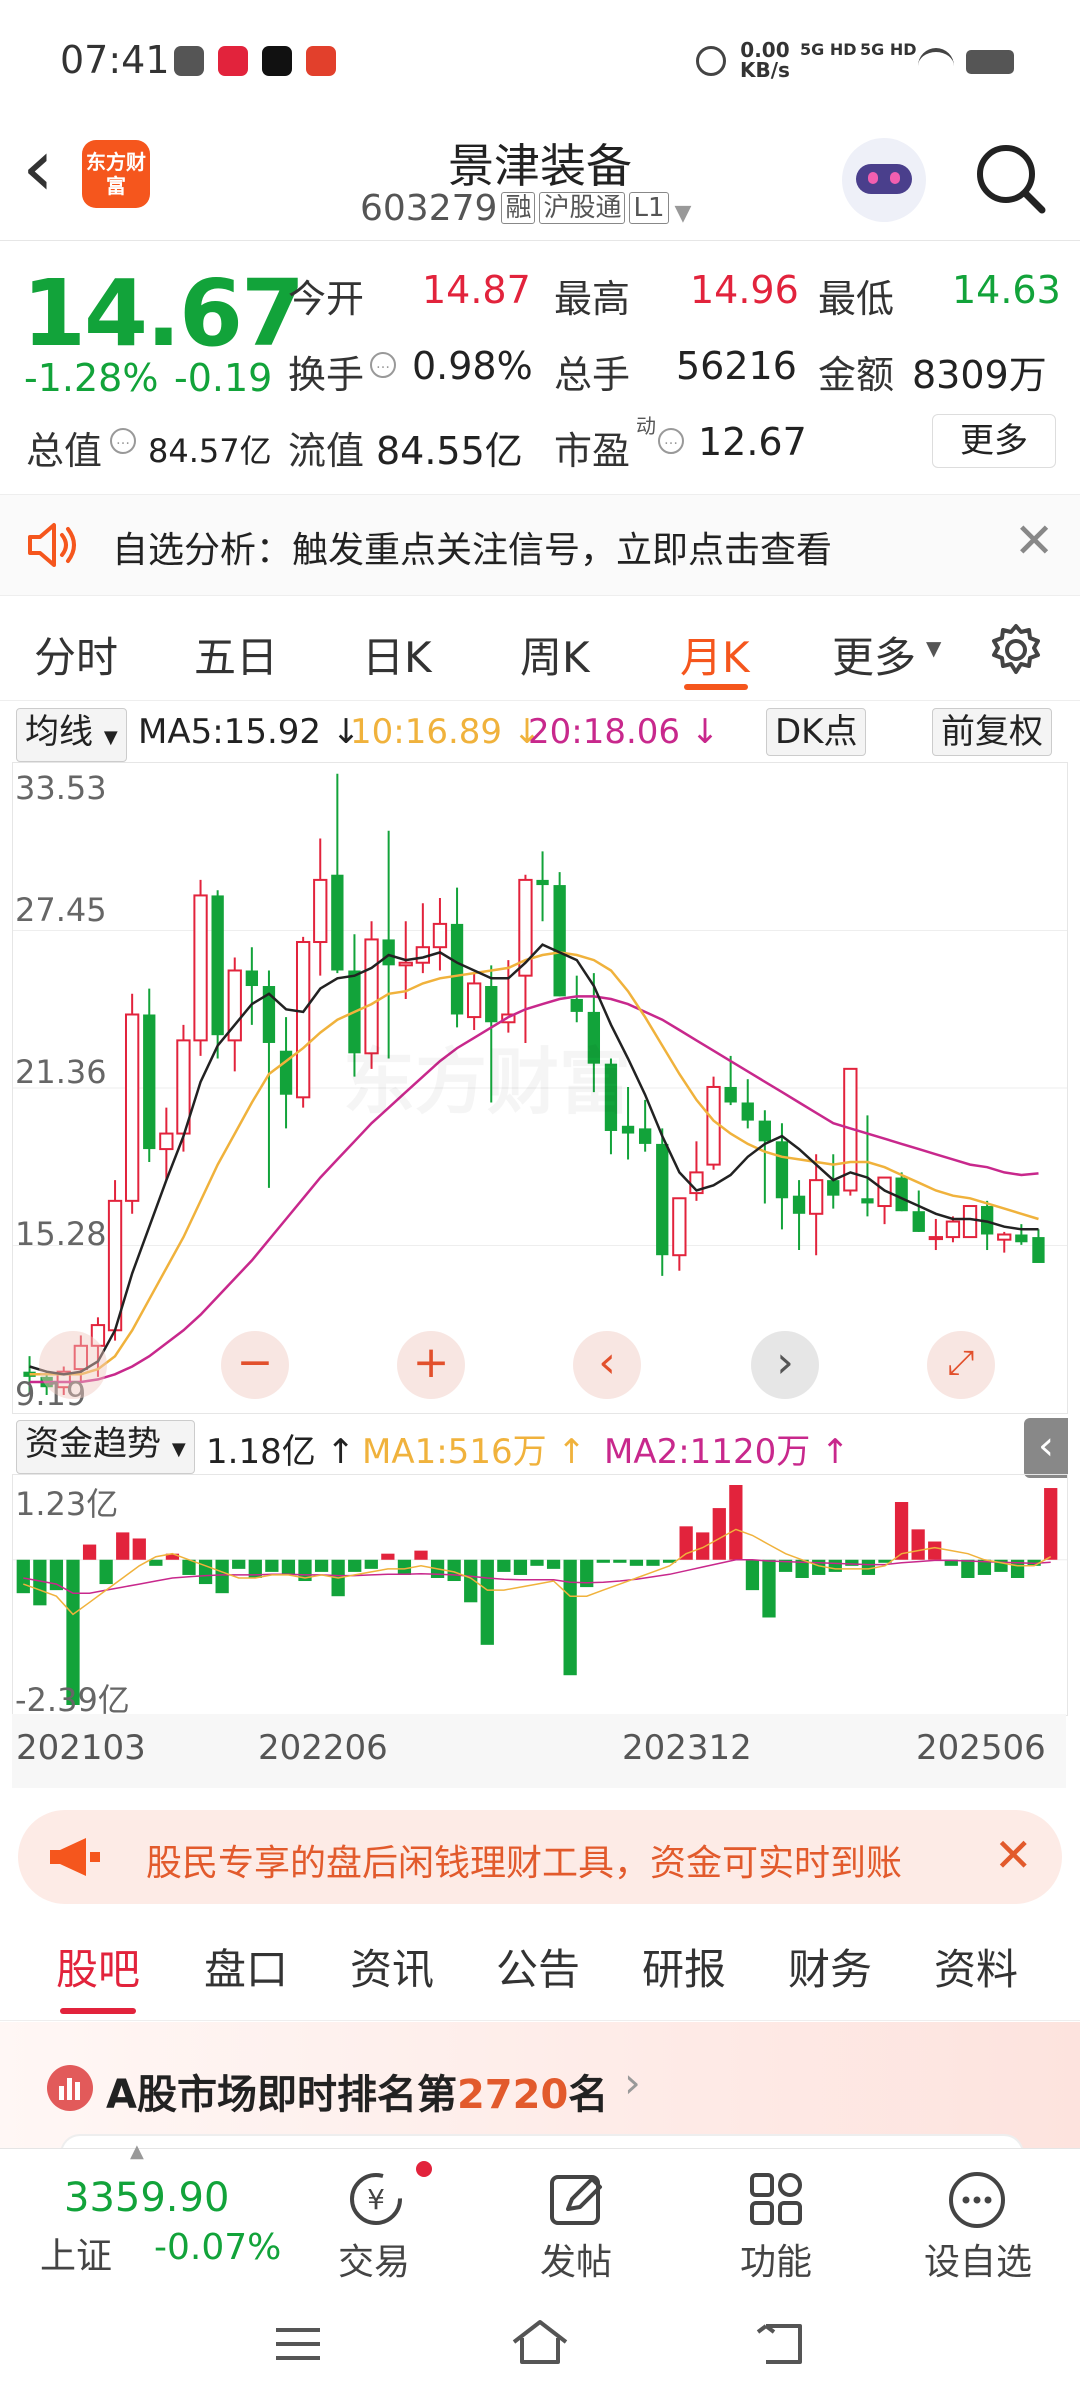 The width and height of the screenshot is (1080, 2408). Describe the element at coordinates (776, 2199) in the screenshot. I see `grid-icon` at that location.